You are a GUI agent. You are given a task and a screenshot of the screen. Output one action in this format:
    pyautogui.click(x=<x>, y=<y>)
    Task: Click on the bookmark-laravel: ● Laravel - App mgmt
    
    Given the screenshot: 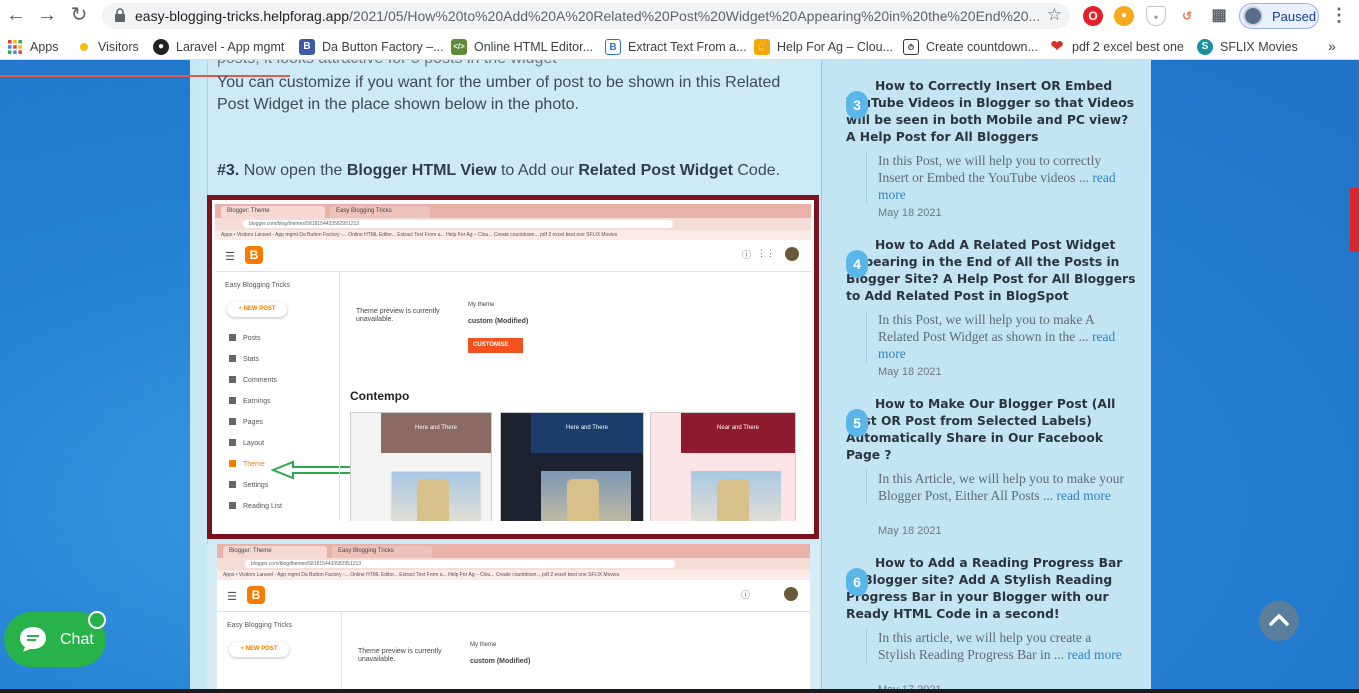 What is the action you would take?
    pyautogui.click(x=218, y=47)
    